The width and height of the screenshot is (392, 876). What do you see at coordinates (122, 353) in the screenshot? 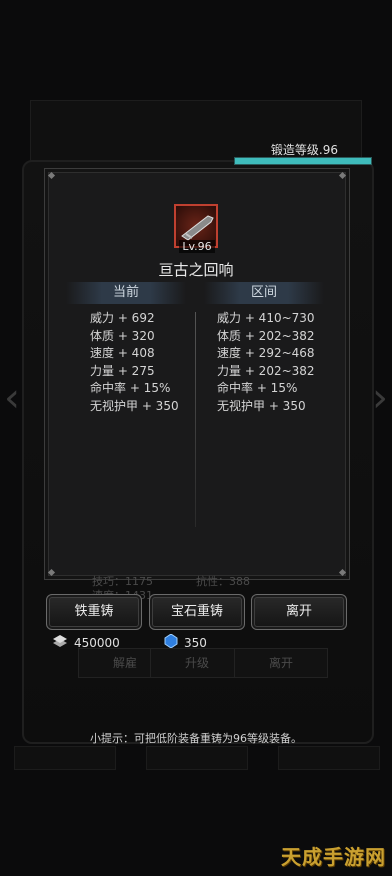
I see `current-stat-speed: 速度 + 408` at bounding box center [122, 353].